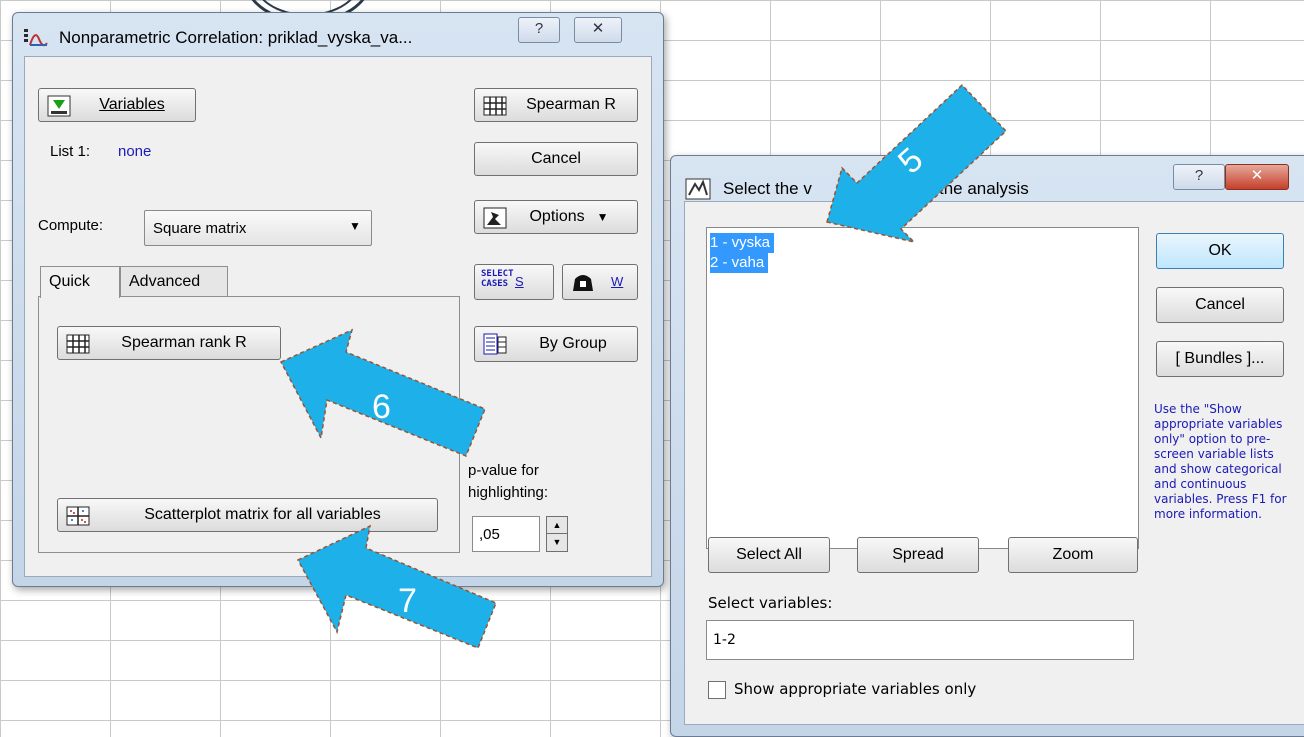 The width and height of the screenshot is (1304, 737). I want to click on annotation-number-6: 6, so click(381, 407).